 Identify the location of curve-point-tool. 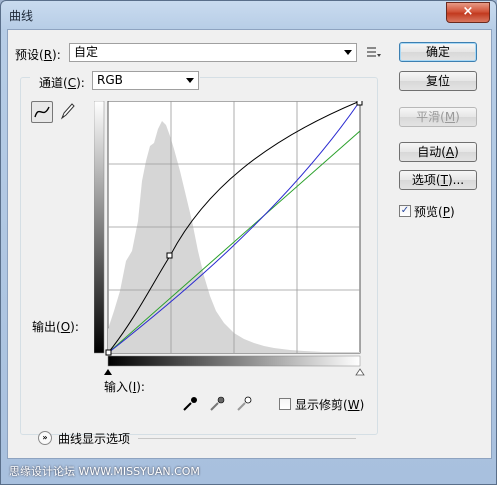
(42, 112).